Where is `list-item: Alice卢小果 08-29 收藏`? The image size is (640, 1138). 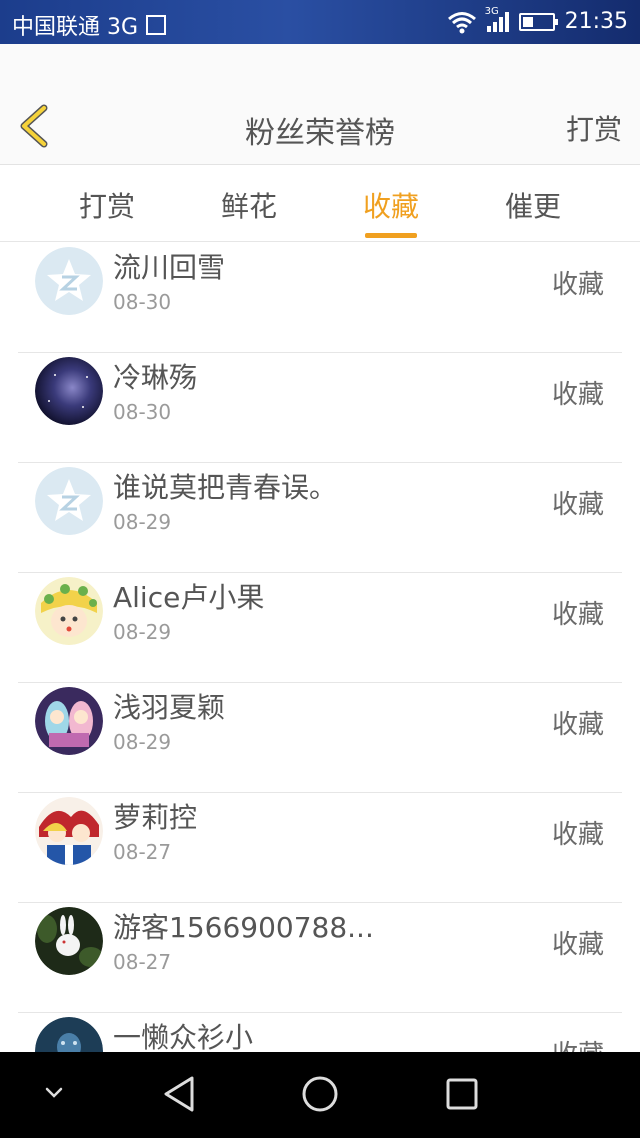 list-item: Alice卢小果 08-29 收藏 is located at coordinates (320, 627).